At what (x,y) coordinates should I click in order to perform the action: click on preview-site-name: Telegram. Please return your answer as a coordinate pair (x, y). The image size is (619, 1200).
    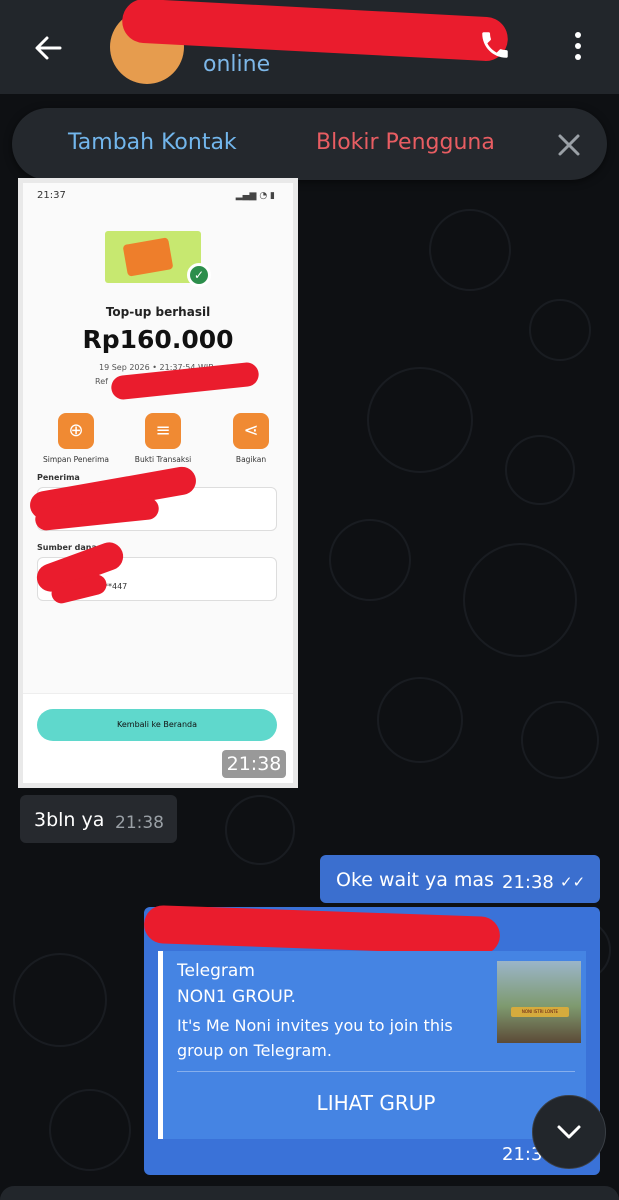
    Looking at the image, I should click on (216, 971).